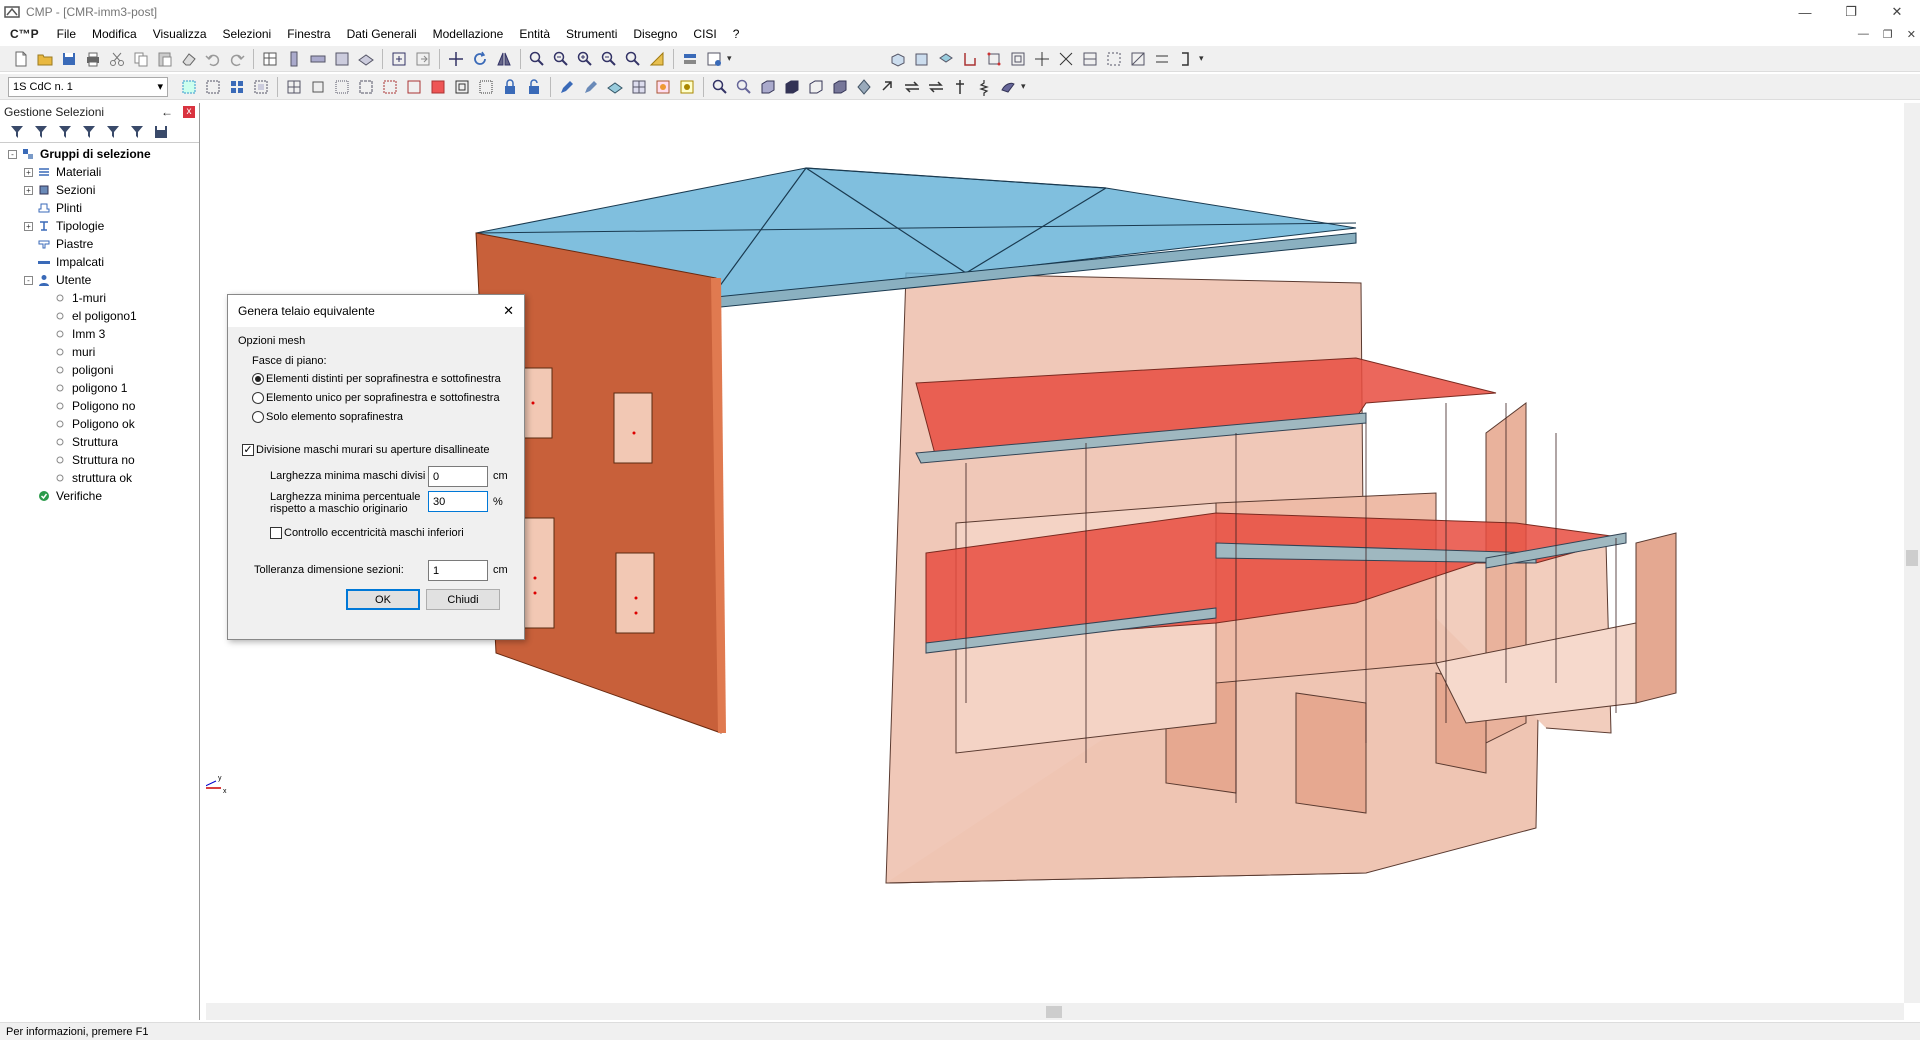 The height and width of the screenshot is (1041, 1920). I want to click on menu-cisi: CISI, so click(704, 34).